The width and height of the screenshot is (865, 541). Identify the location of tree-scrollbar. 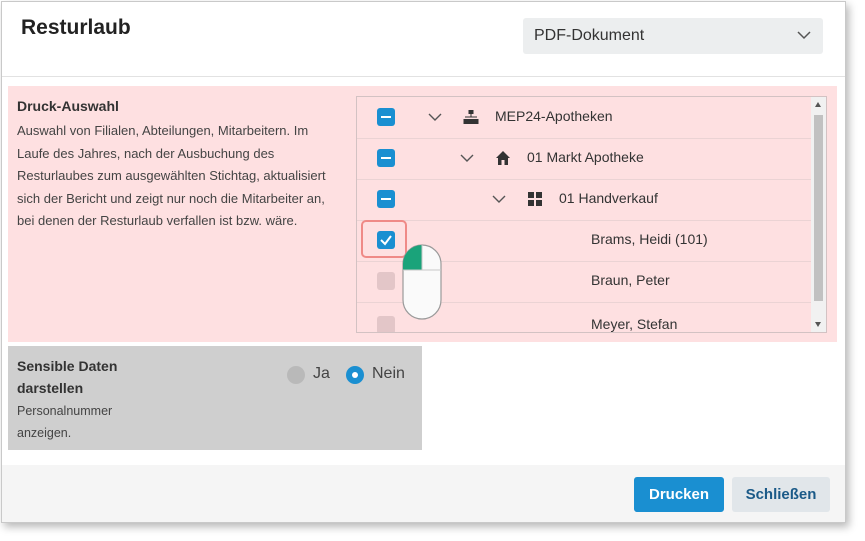
(818, 214).